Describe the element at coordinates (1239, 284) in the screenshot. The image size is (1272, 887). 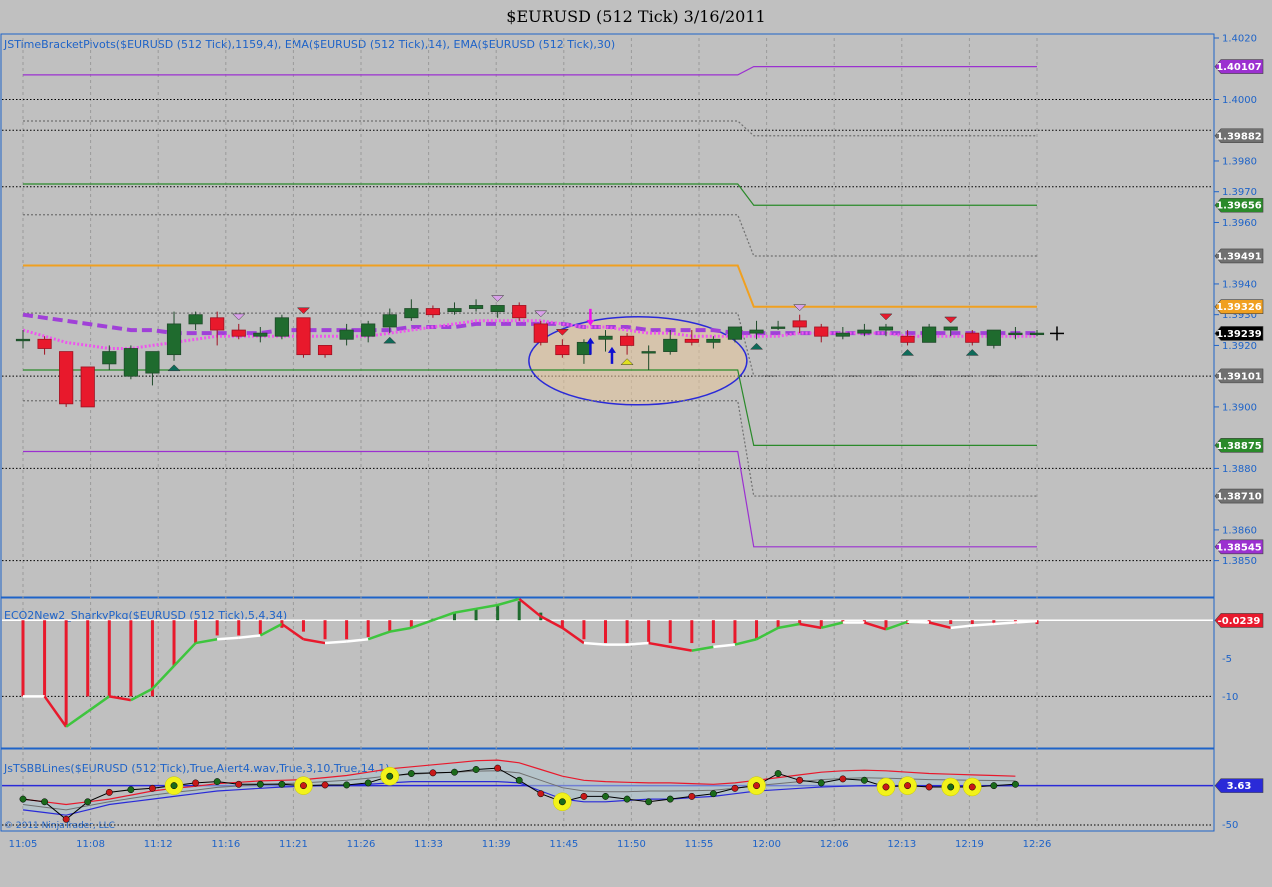
I see `y-tick-label: 1.3940` at that location.